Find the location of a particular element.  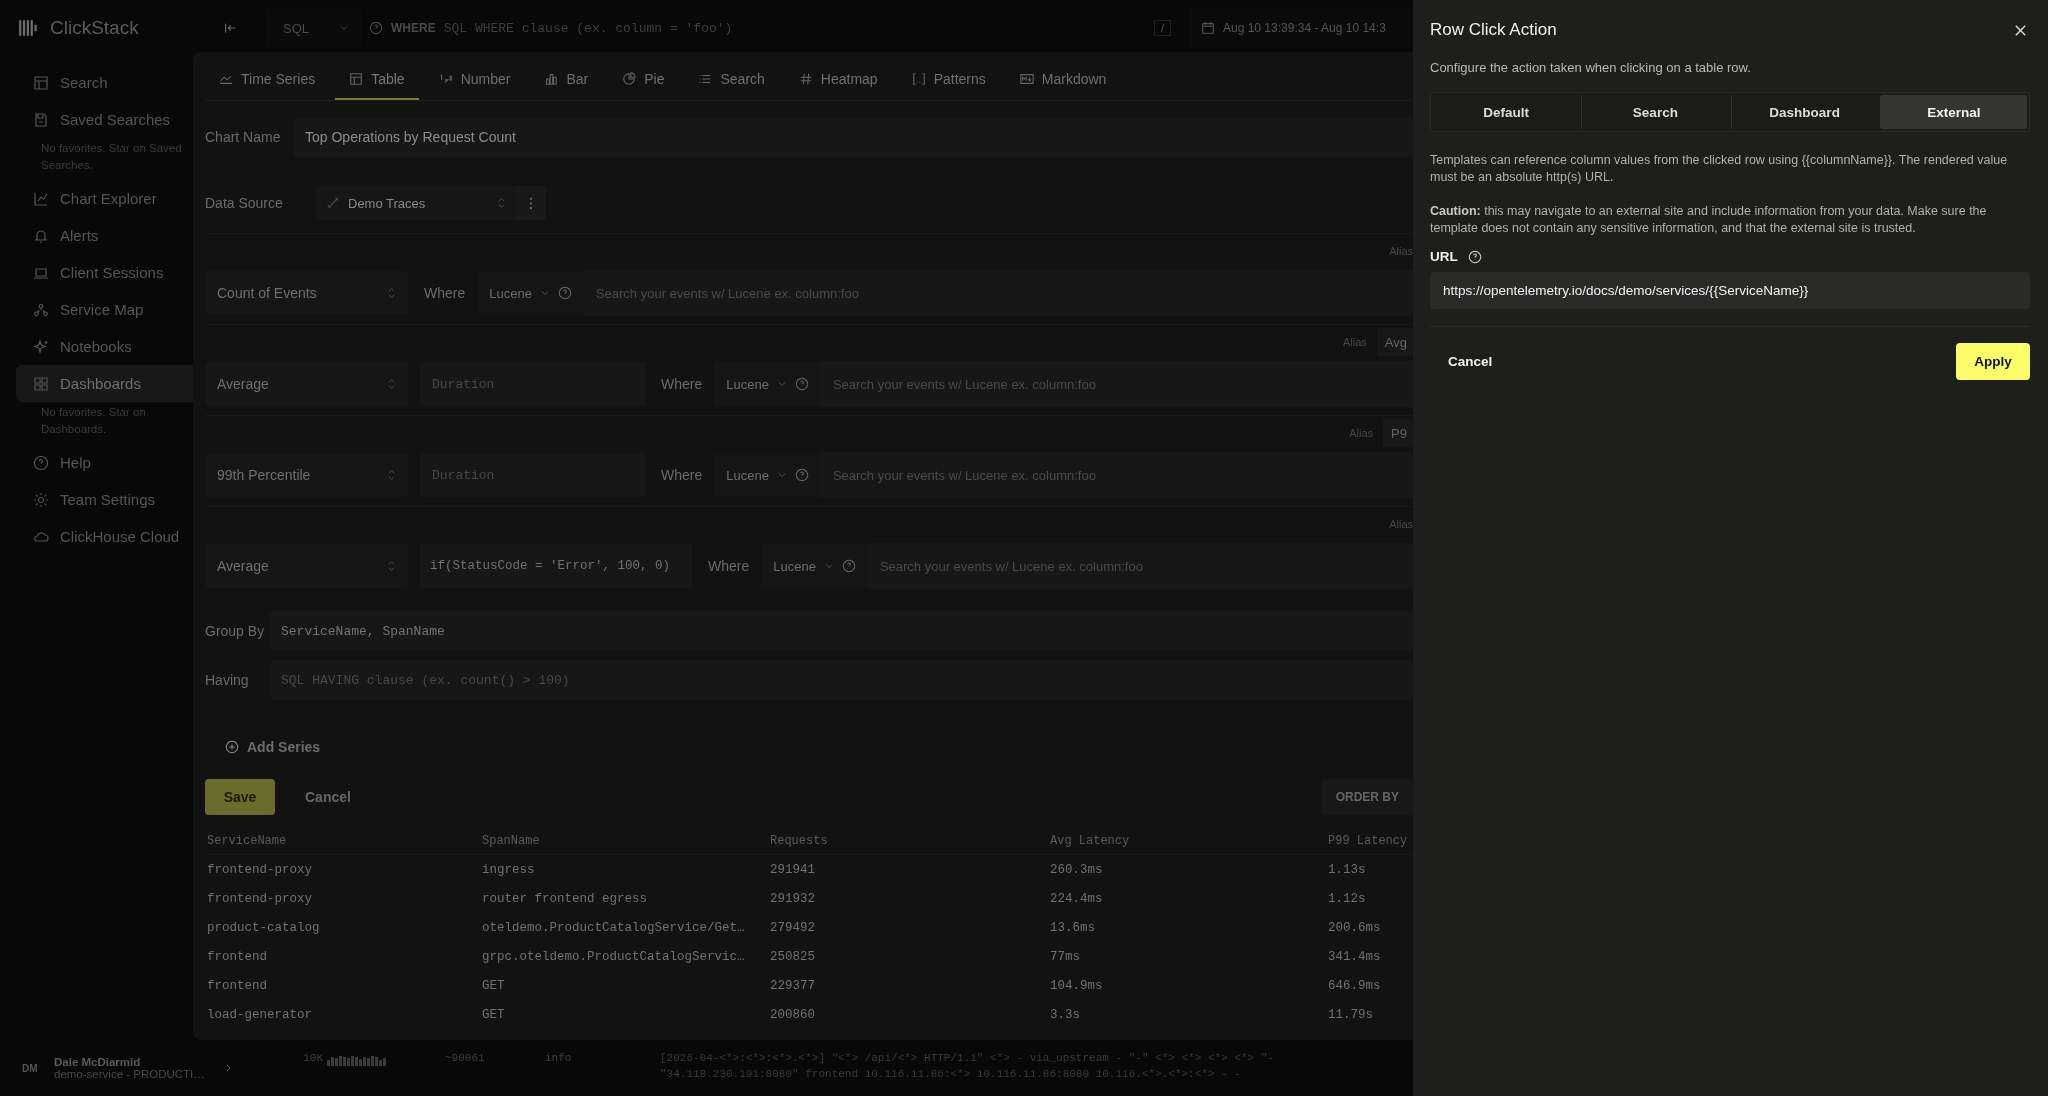

user-initials: DM is located at coordinates (30, 1068).